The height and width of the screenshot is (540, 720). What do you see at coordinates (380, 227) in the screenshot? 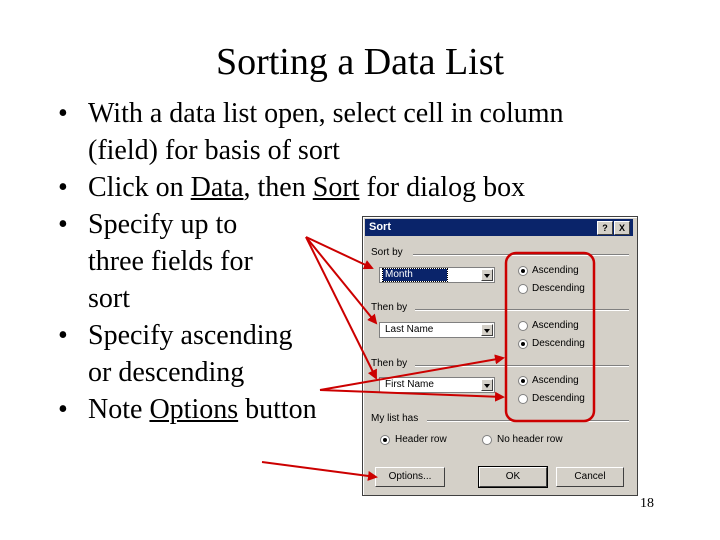
I see `dialog-title: Sort` at bounding box center [380, 227].